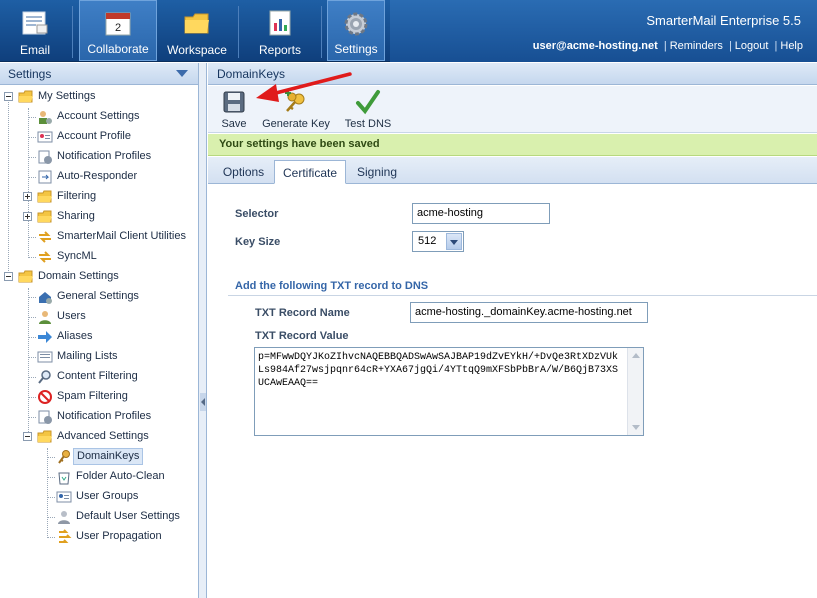 The image size is (817, 598). Describe the element at coordinates (377, 172) in the screenshot. I see `tab-signing: Signing` at that location.